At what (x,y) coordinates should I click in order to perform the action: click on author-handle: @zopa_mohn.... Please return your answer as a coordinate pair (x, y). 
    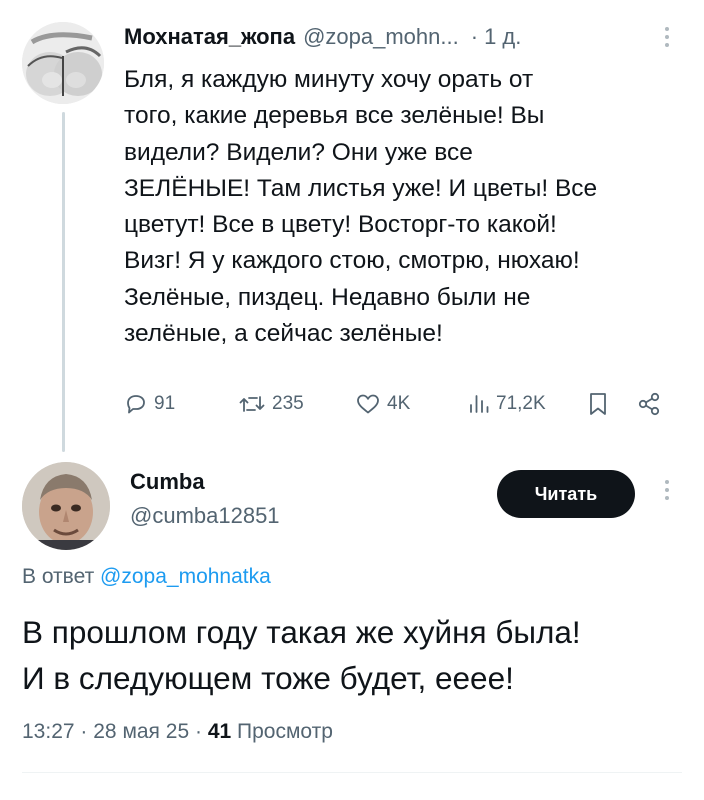
    Looking at the image, I should click on (381, 36).